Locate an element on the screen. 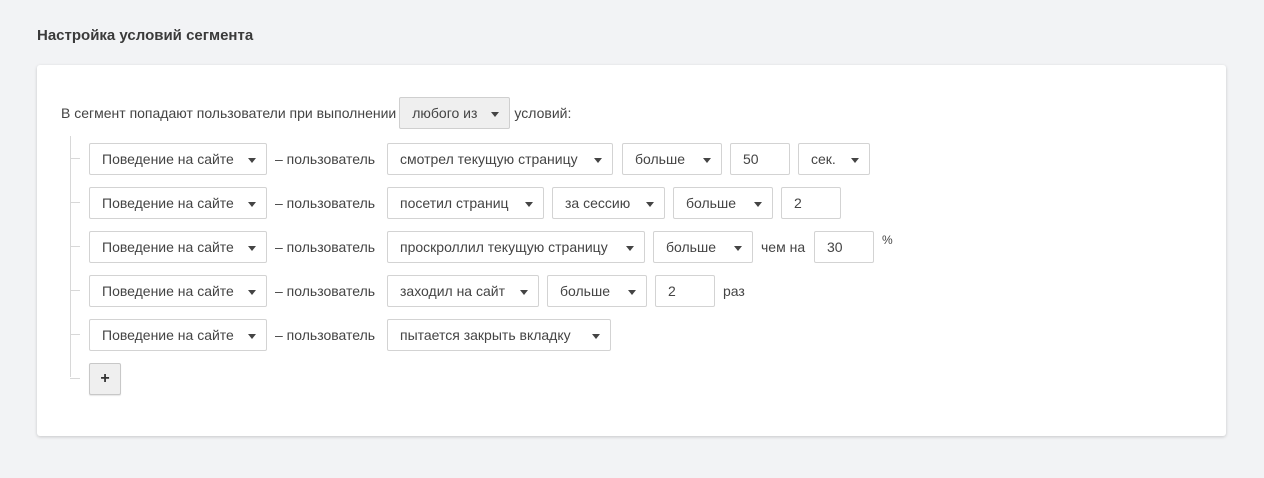  action-label: смотрел текущую страницу is located at coordinates (489, 159).